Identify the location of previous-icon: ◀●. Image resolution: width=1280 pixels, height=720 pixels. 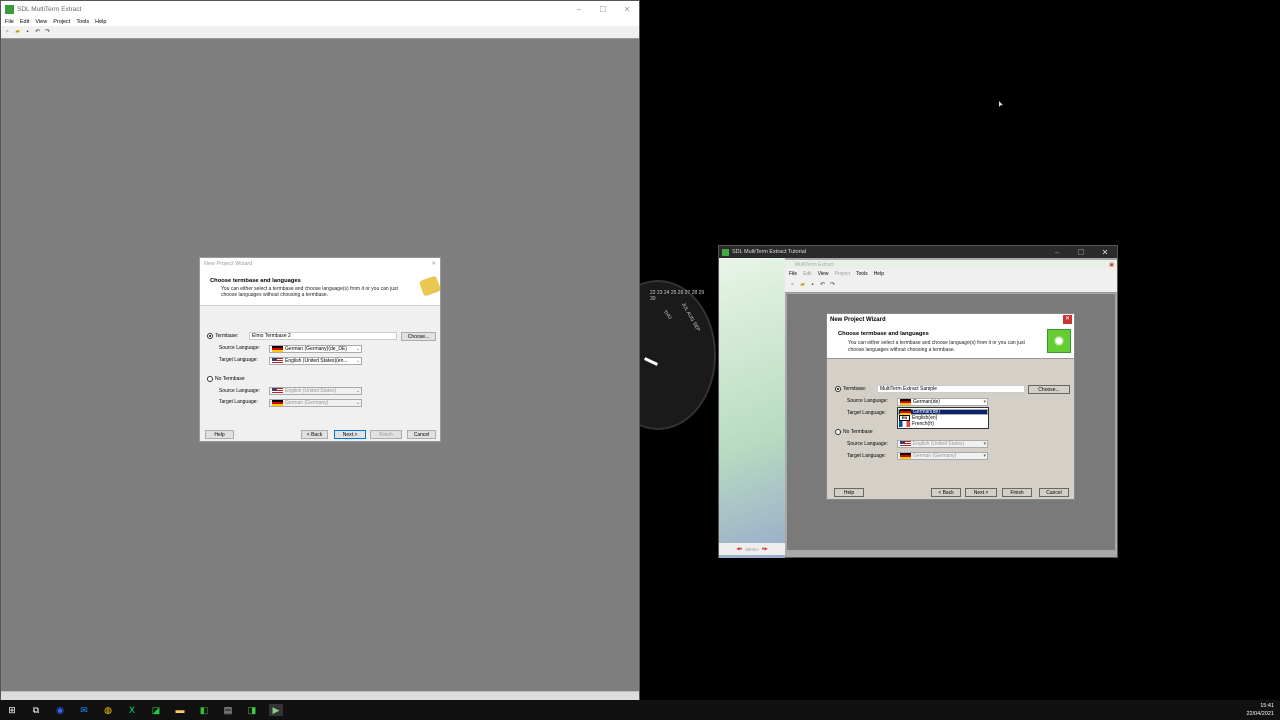
(739, 549).